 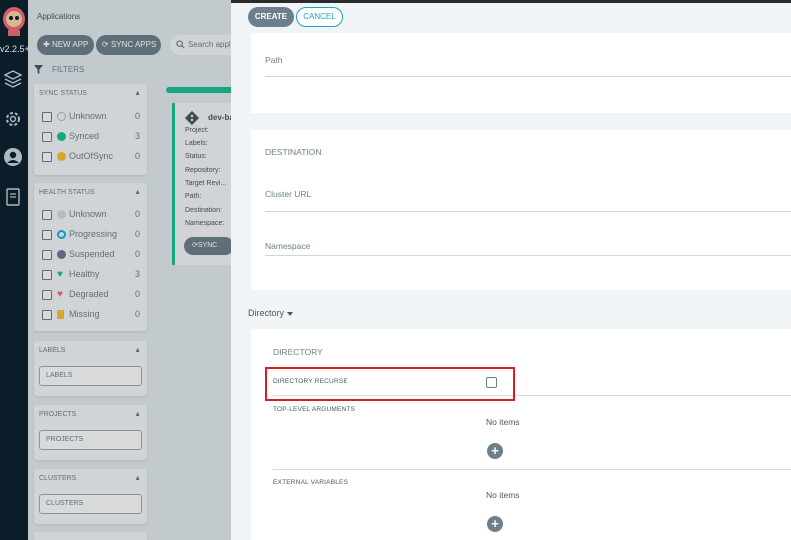 What do you see at coordinates (511, 1) in the screenshot?
I see `panel-top-border` at bounding box center [511, 1].